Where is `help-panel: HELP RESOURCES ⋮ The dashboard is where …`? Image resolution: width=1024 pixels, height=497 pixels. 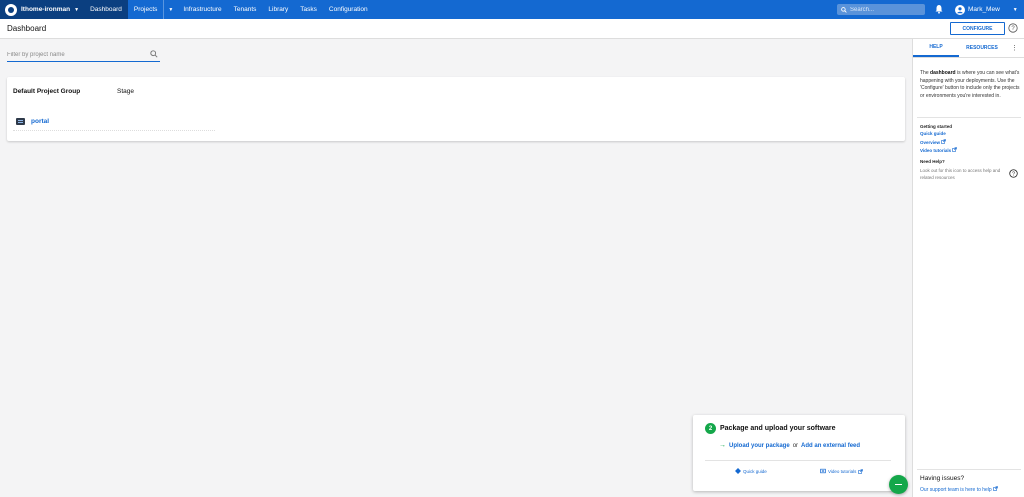
help-panel: HELP RESOURCES ⋮ The dashboard is where … is located at coordinates (968, 268).